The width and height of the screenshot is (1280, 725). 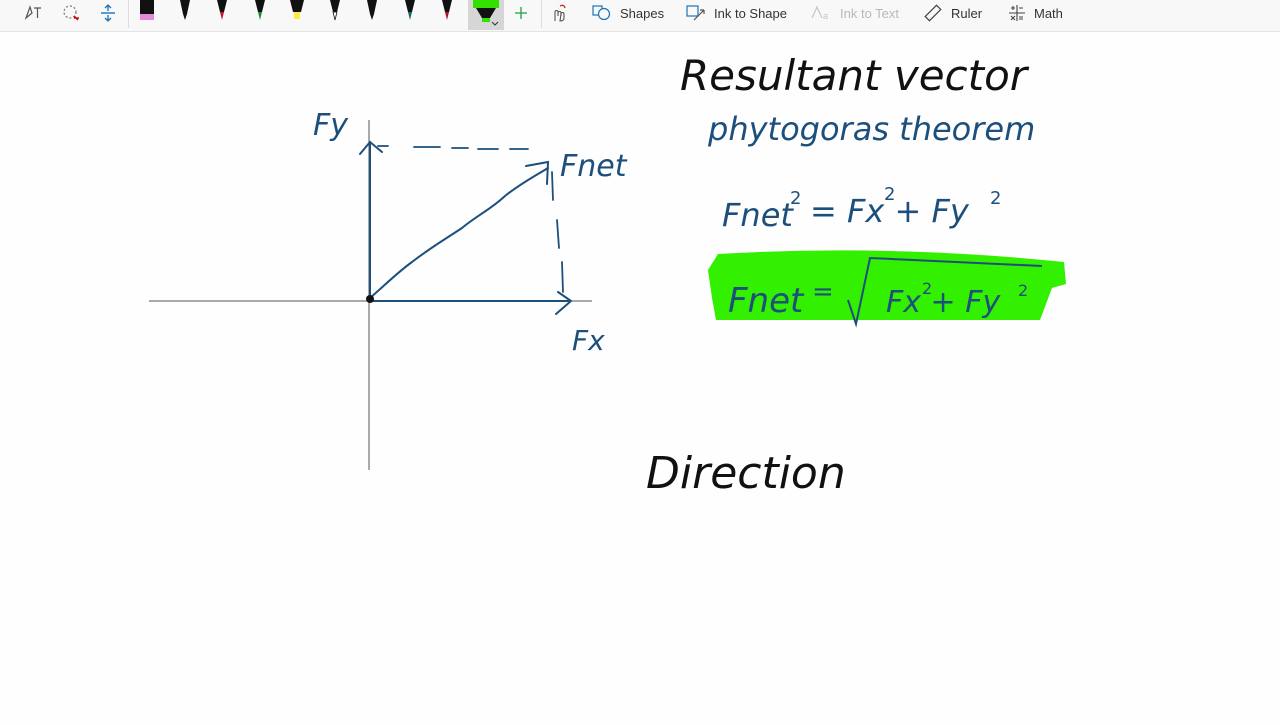 I want to click on equation-1-fx-superscript: 2, so click(x=889, y=194).